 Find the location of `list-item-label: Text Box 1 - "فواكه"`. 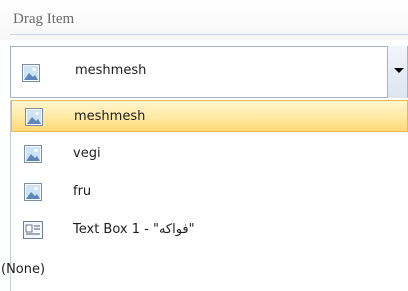

list-item-label: Text Box 1 - "فواكه" is located at coordinates (134, 229).